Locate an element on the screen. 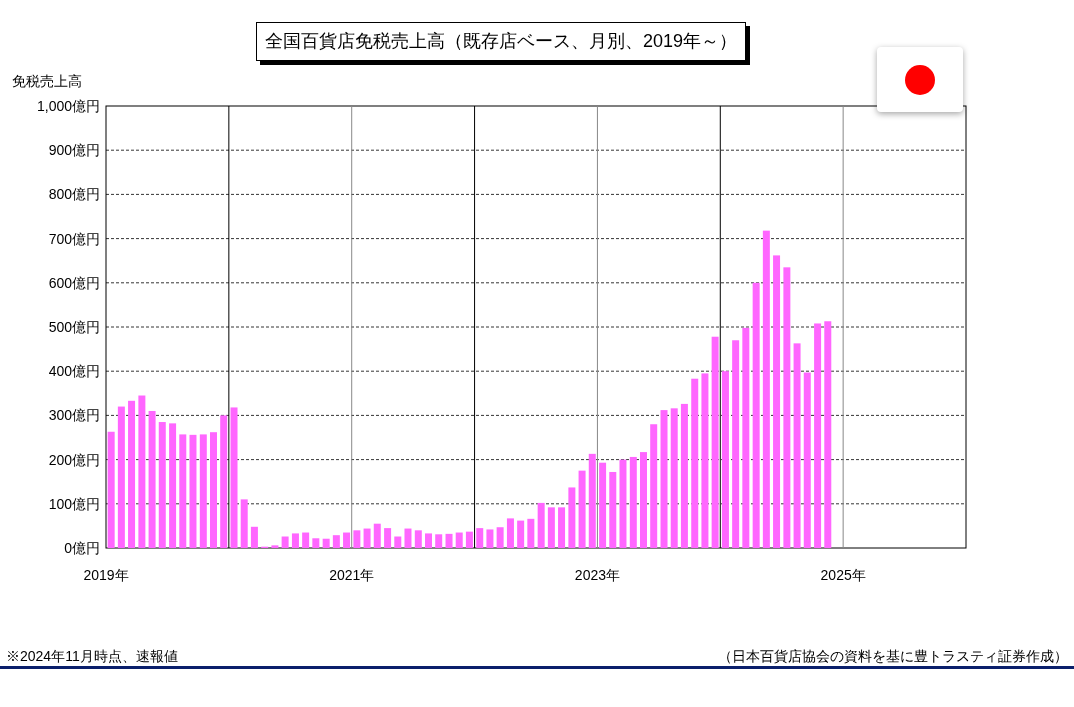 The image size is (1074, 707). y-tick-label: 300億円 is located at coordinates (74, 415).